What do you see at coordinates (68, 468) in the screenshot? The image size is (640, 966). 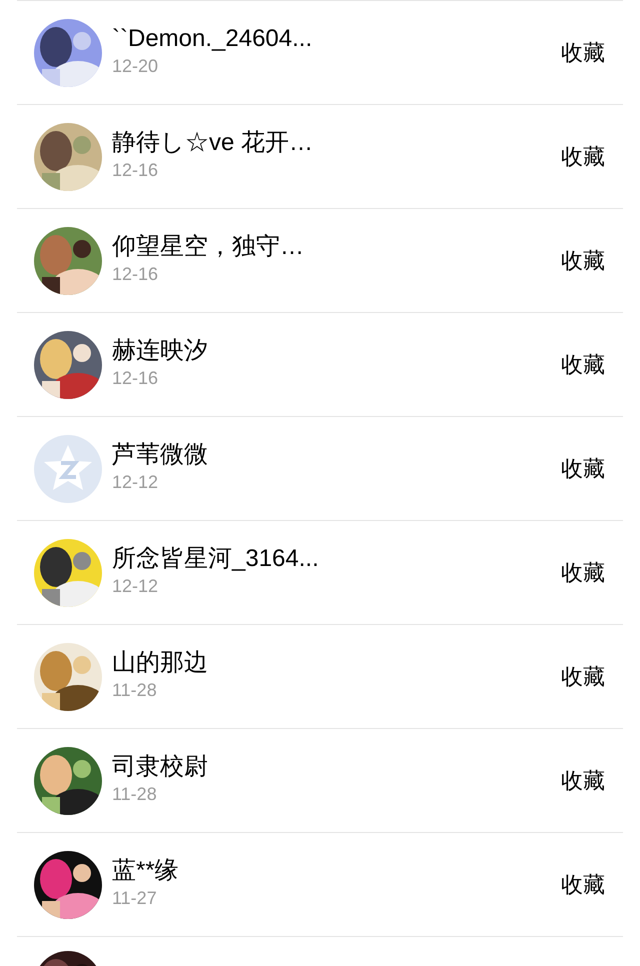 I see `default-avatar-icon` at bounding box center [68, 468].